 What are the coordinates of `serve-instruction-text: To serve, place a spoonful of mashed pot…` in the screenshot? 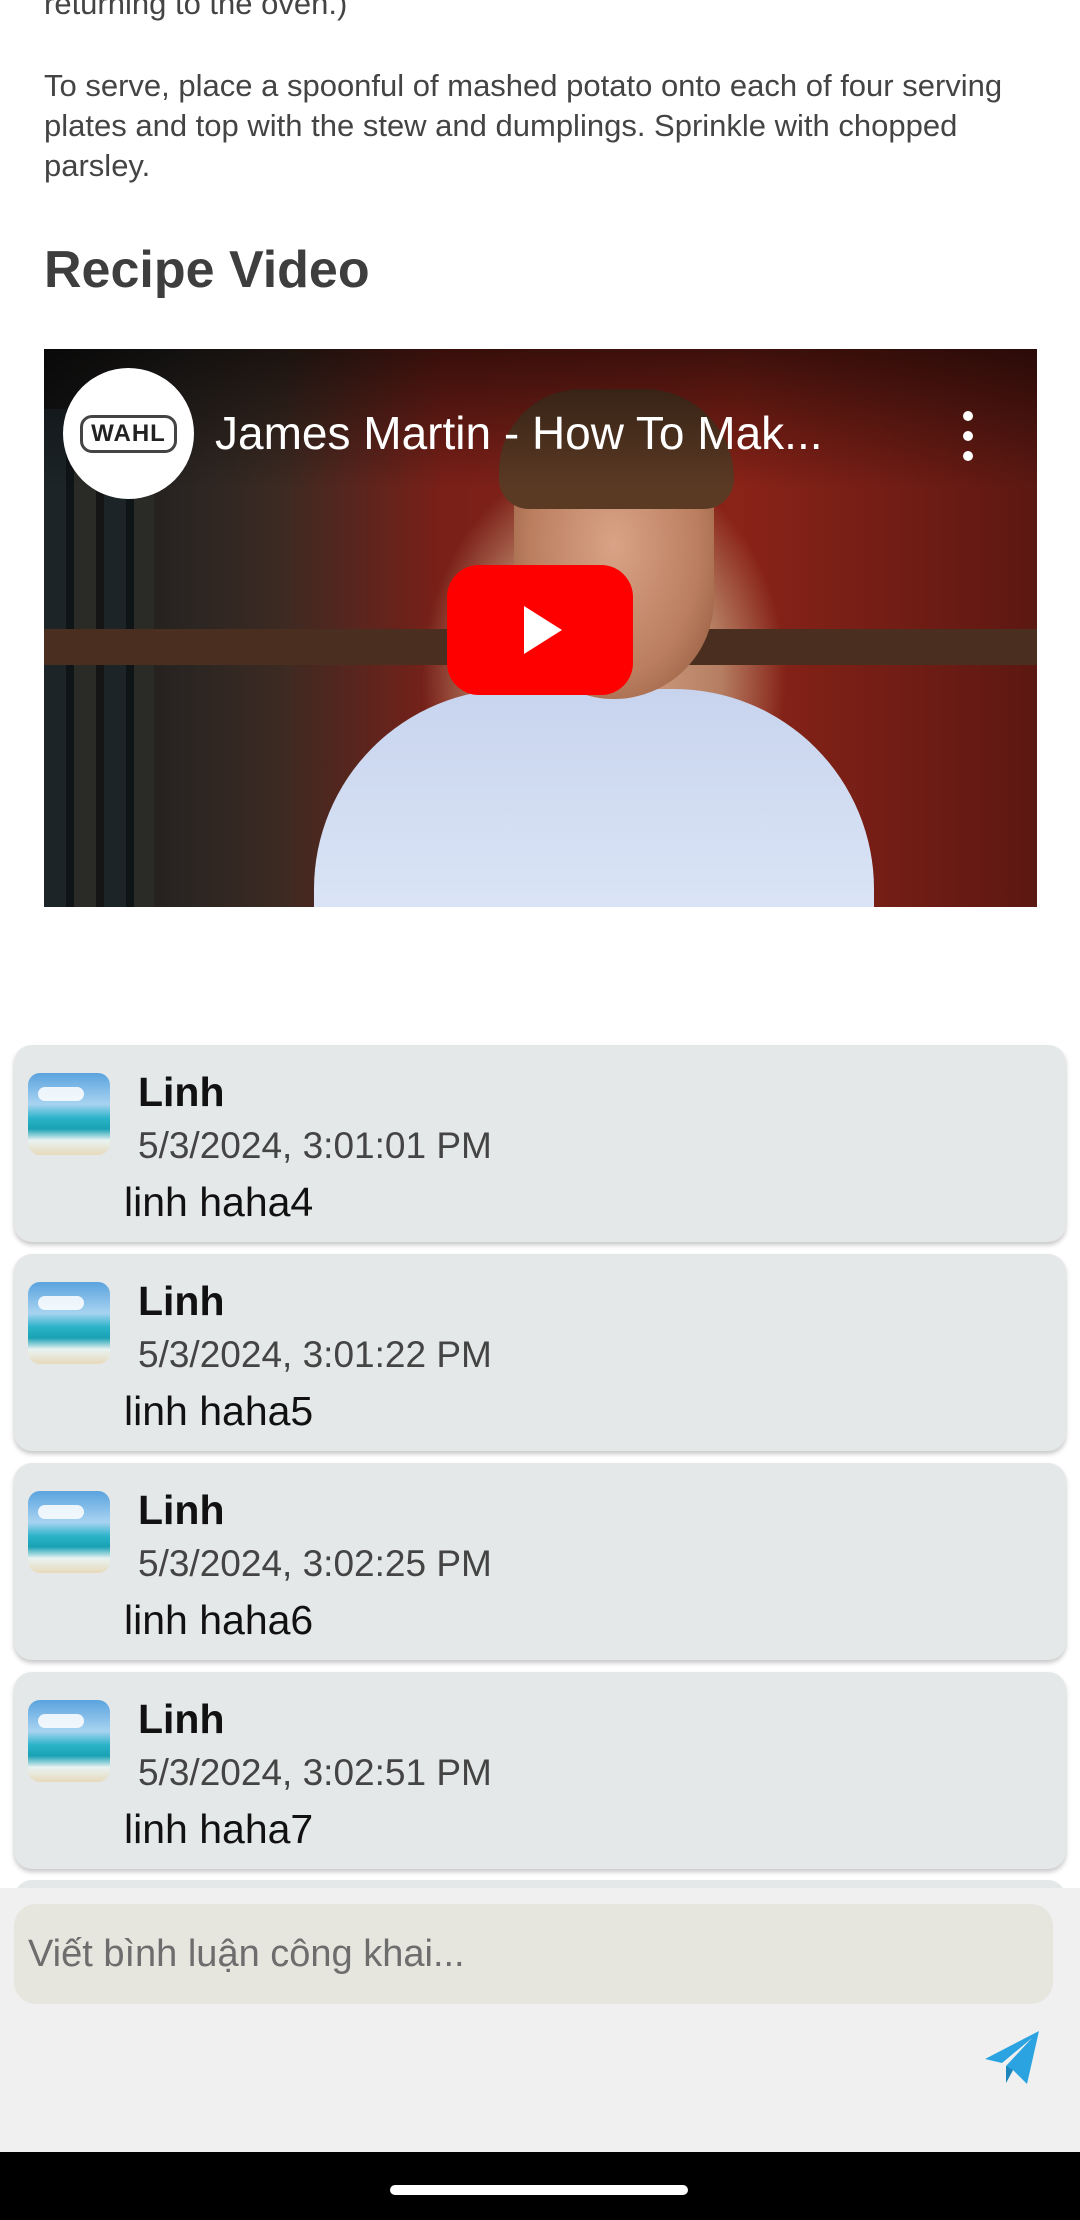 It's located at (523, 125).